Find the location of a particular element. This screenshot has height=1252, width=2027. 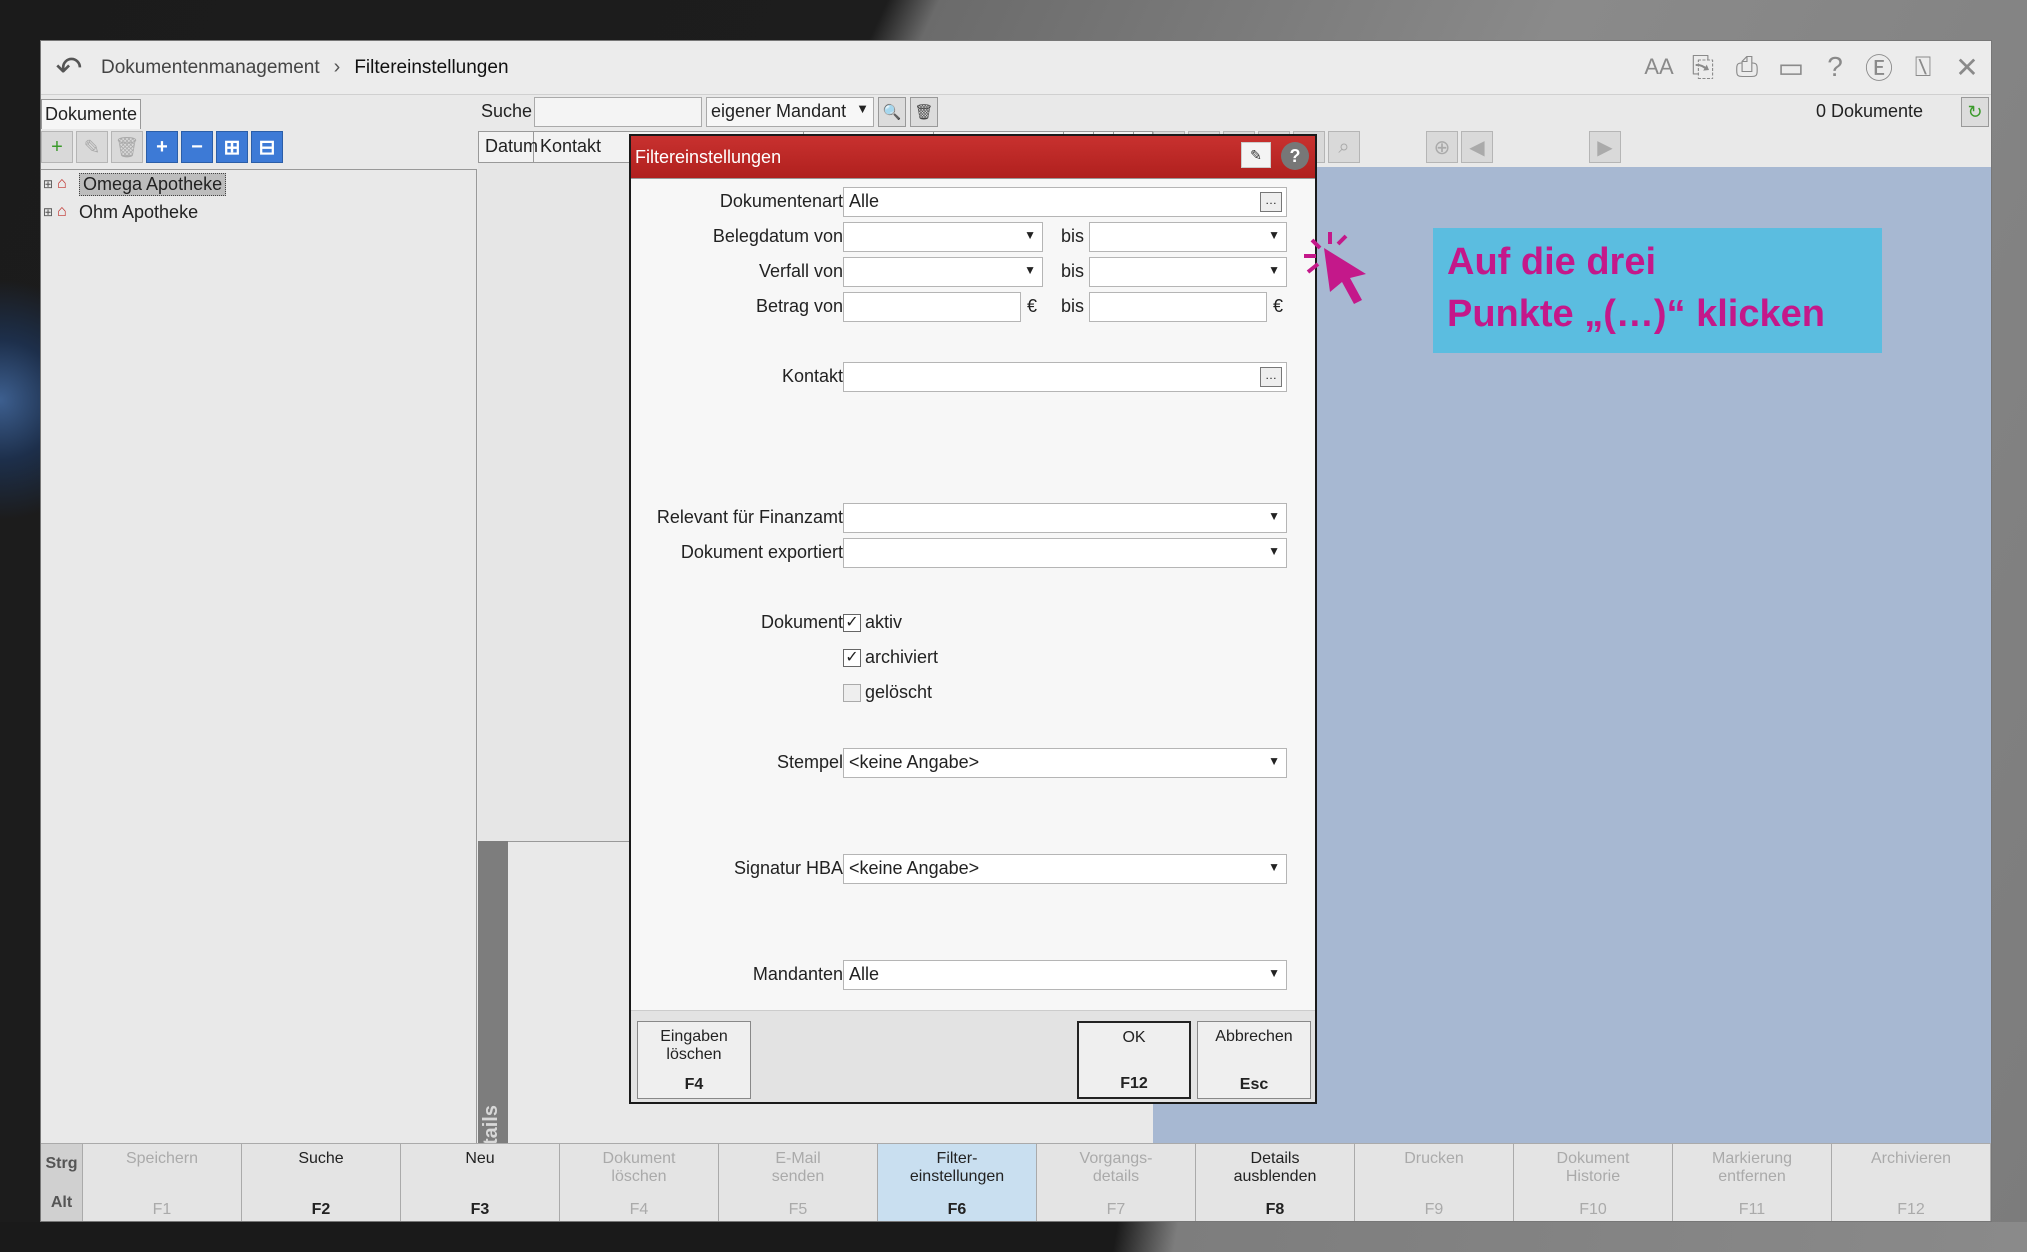

fkey-email-senden: E-Mail senden F5 is located at coordinates (798, 1182).